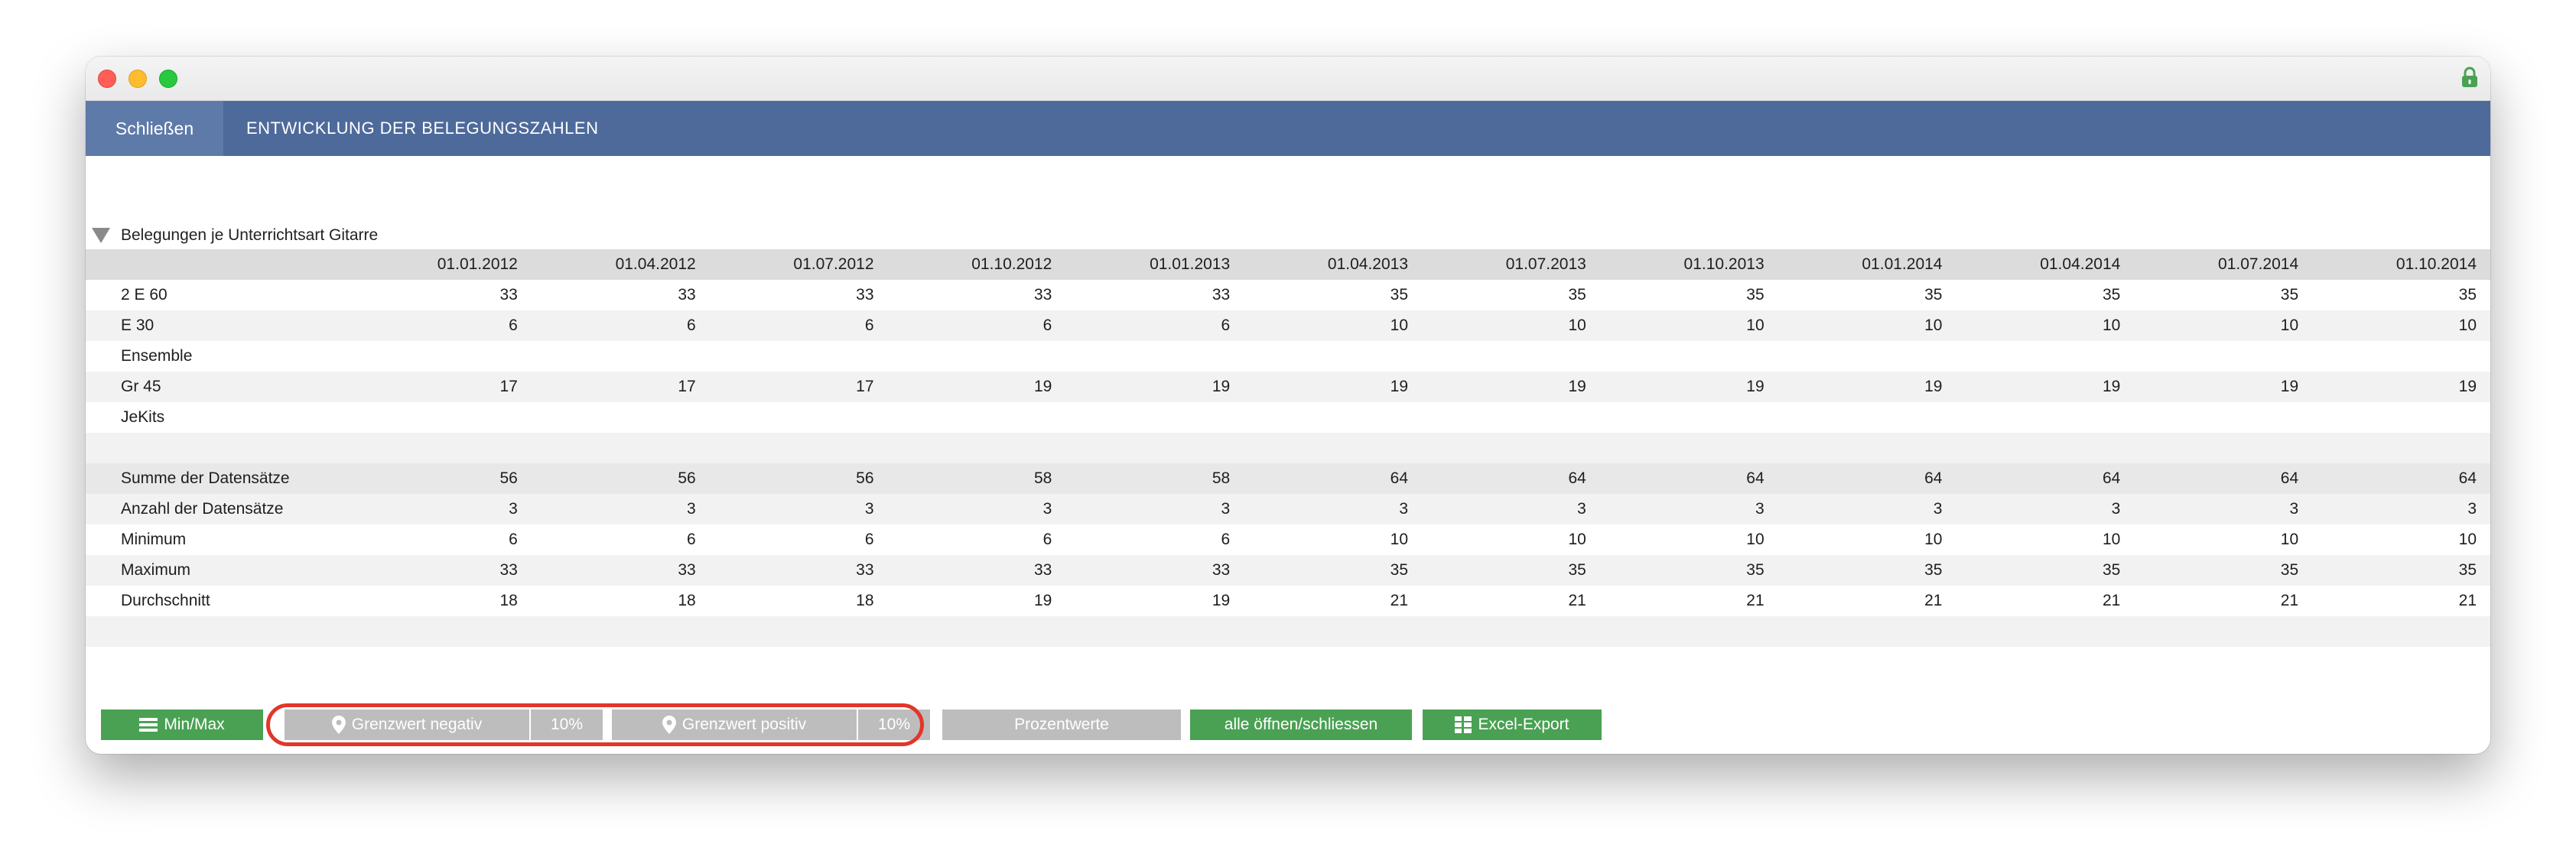 The width and height of the screenshot is (2576, 867). Describe the element at coordinates (1511, 264) in the screenshot. I see `column-header: 01.07.2013` at that location.